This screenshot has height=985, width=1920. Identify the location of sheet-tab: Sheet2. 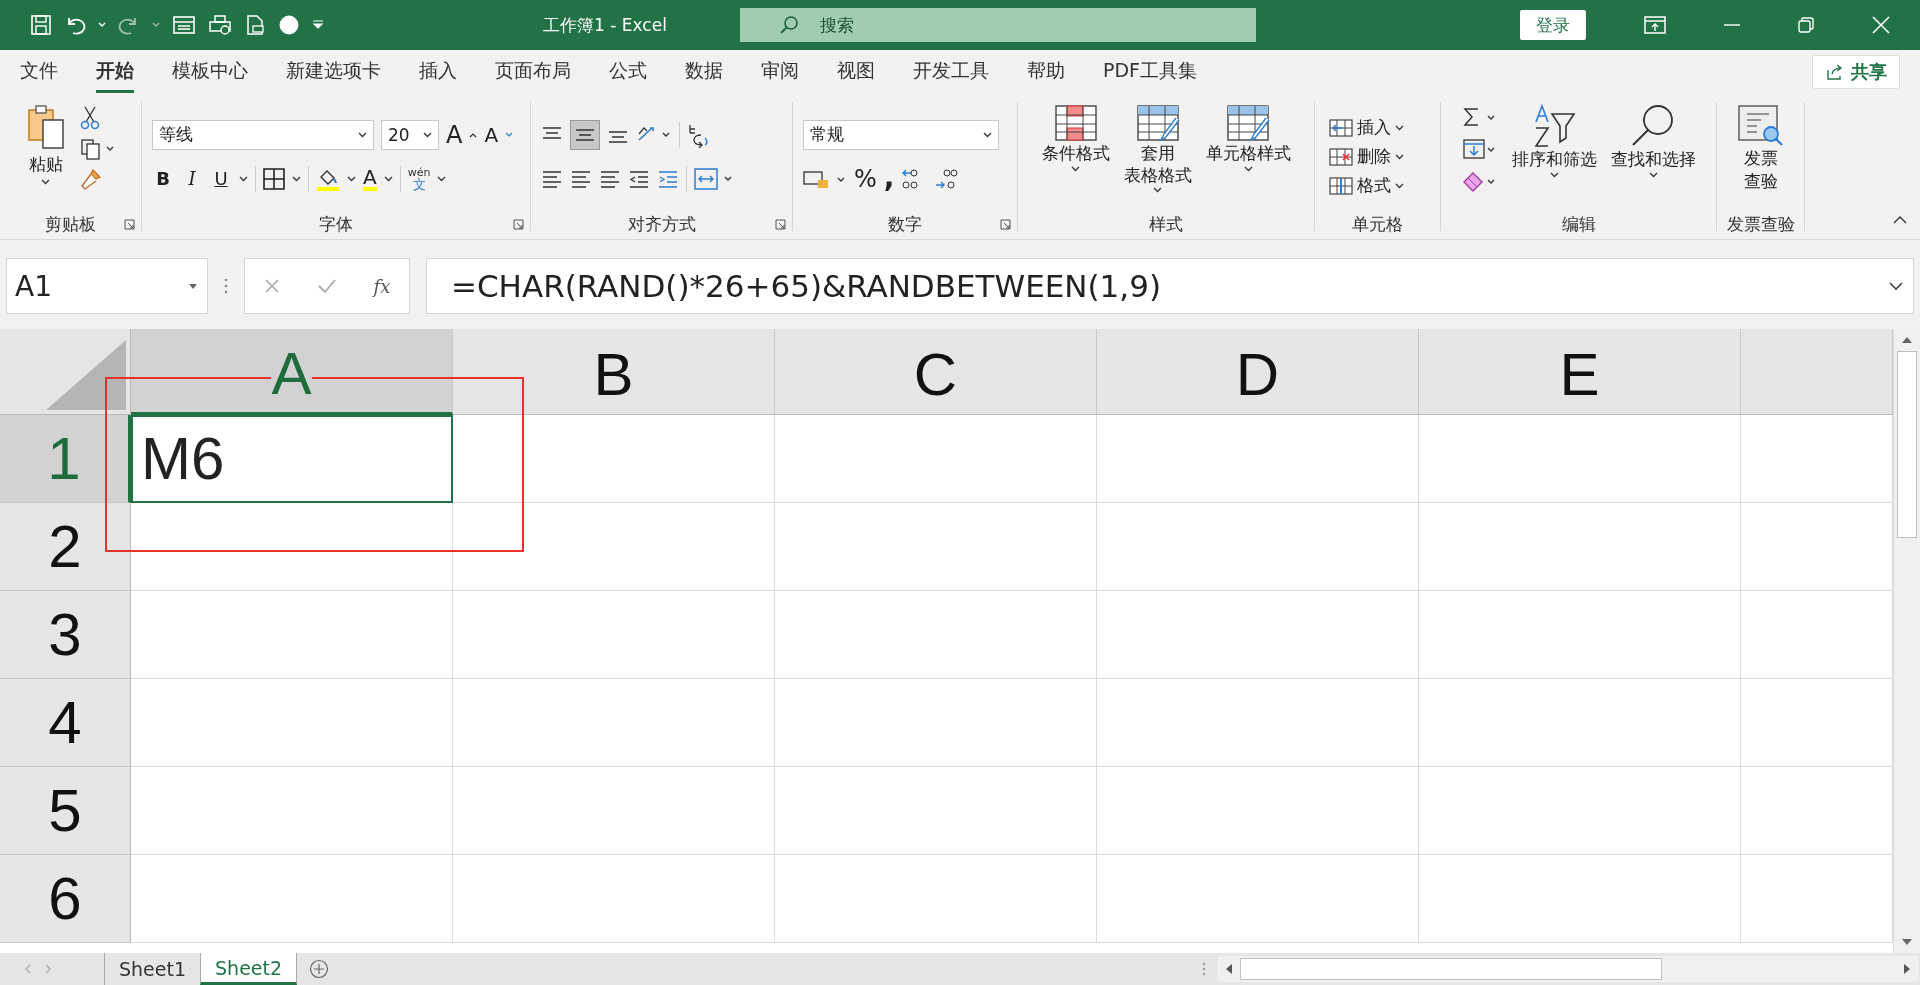
(249, 969).